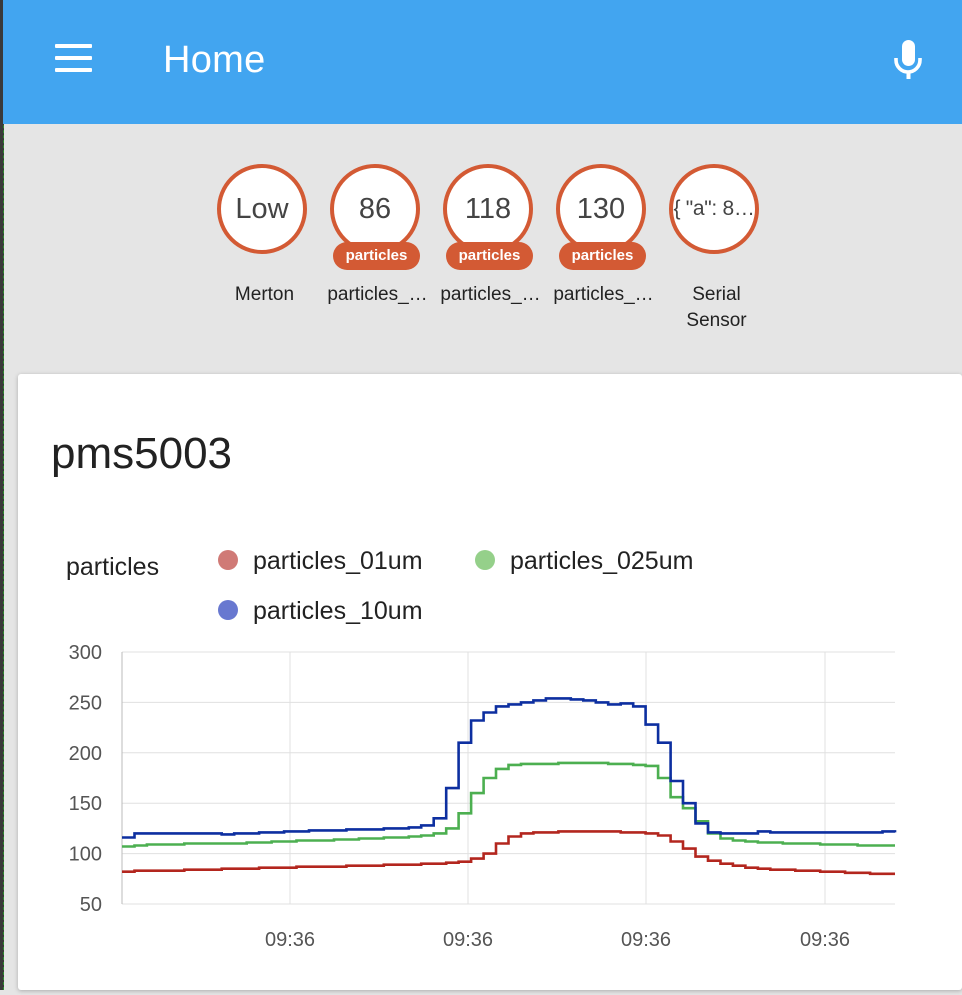  I want to click on badge-circle: 118, so click(488, 209).